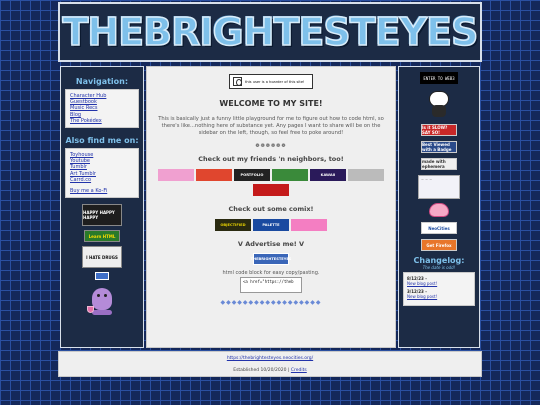 The width and height of the screenshot is (540, 405). I want to click on made-with-badge: made with ephemera, so click(439, 164).